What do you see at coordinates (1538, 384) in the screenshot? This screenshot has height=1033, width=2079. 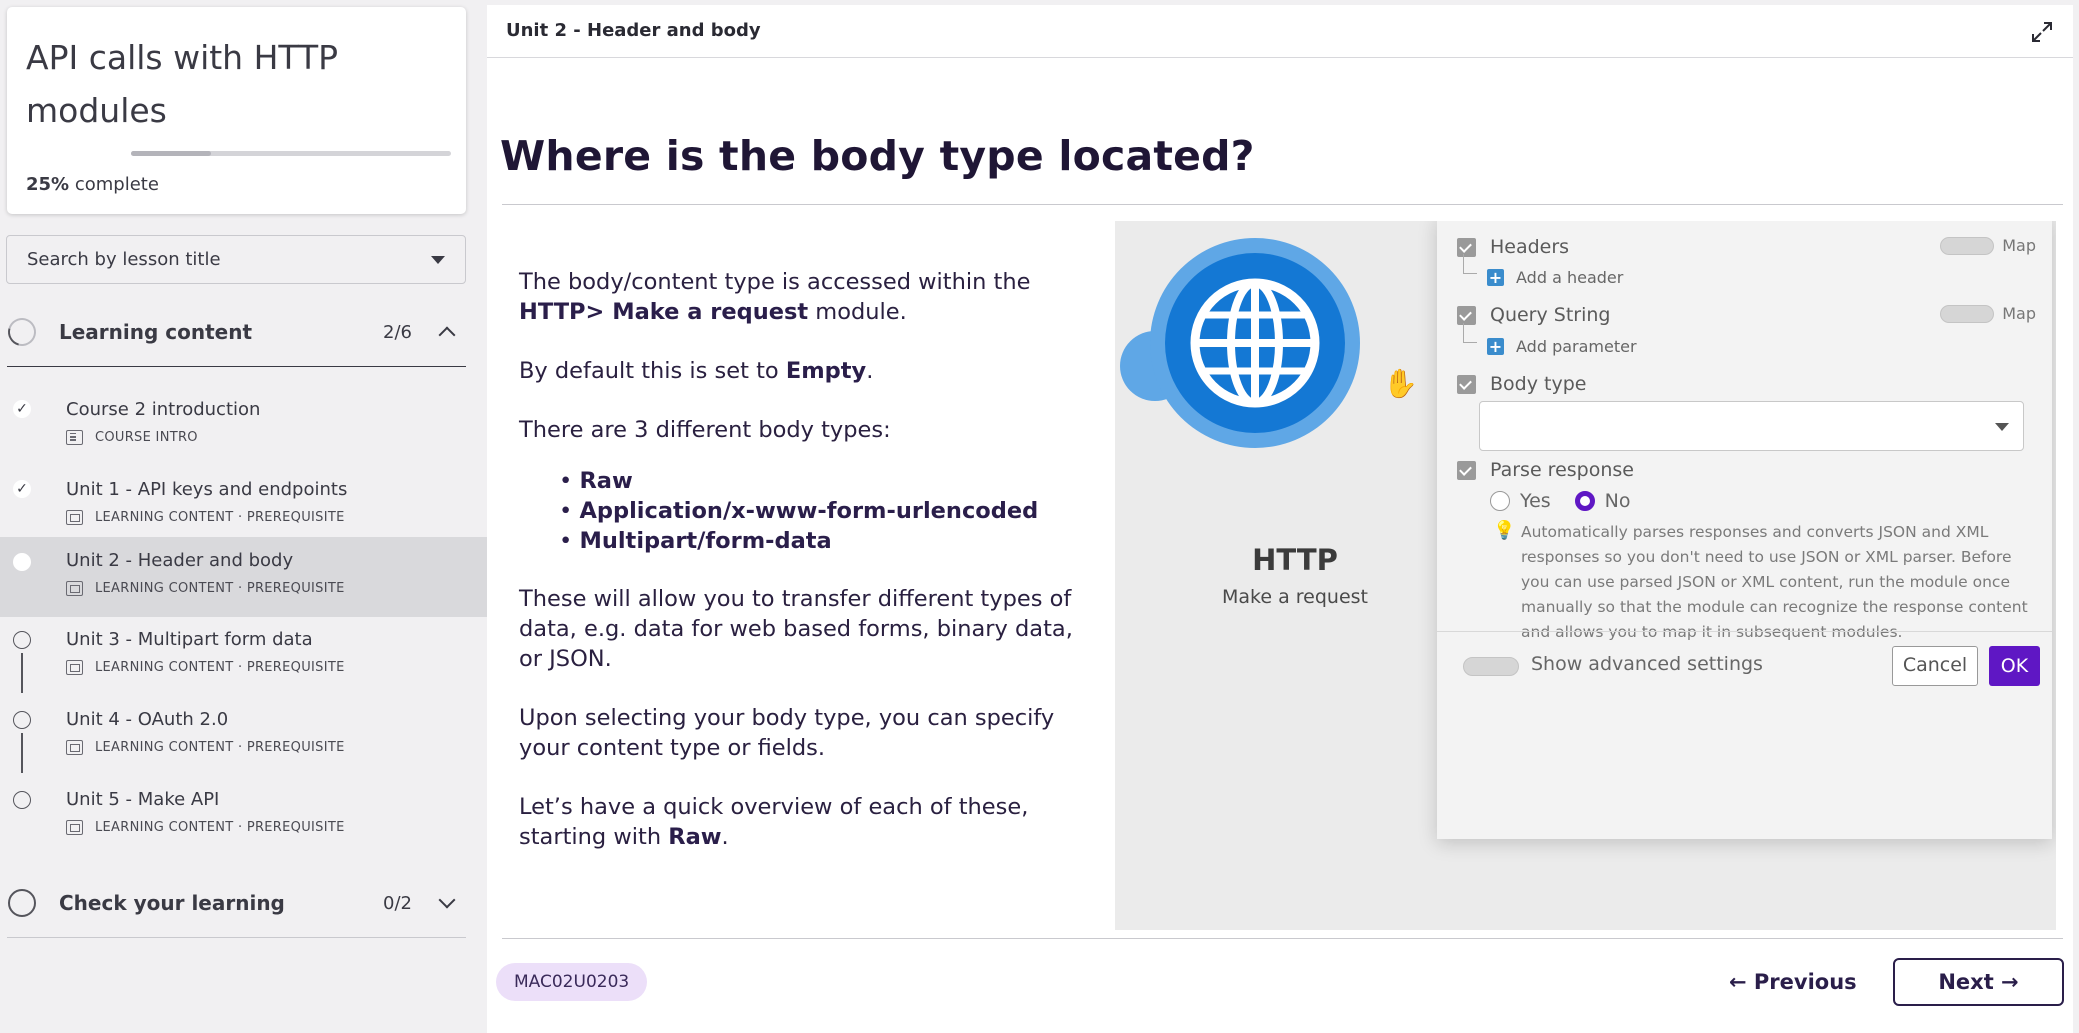 I see `body-type-label: Body type` at bounding box center [1538, 384].